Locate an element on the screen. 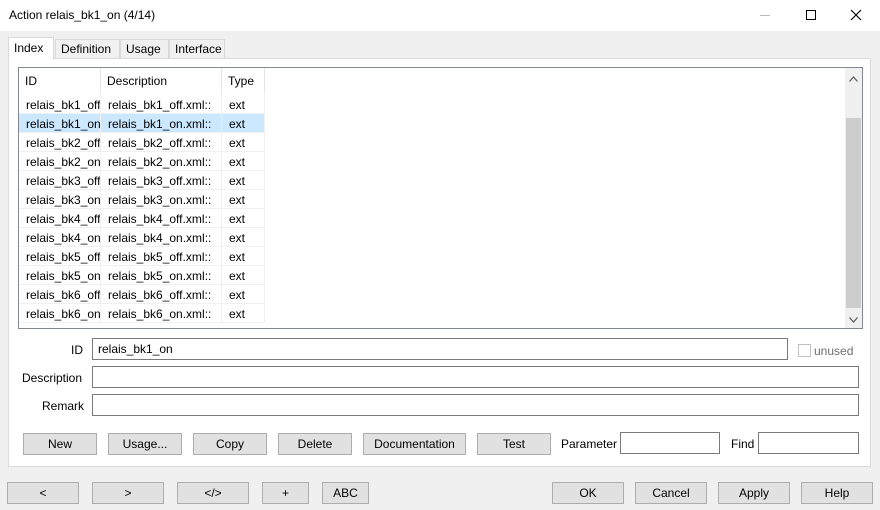 The image size is (880, 510). cell-id: relais_bk3_off is located at coordinates (60, 180).